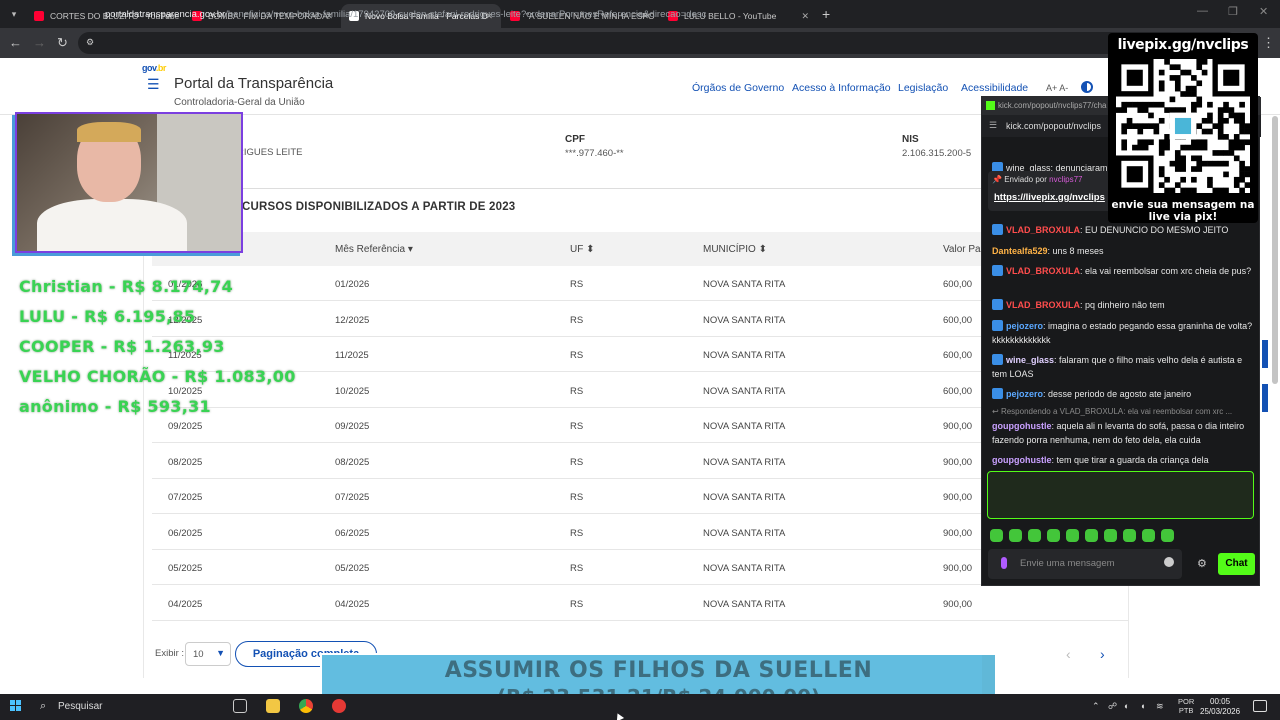 The width and height of the screenshot is (1280, 720). Describe the element at coordinates (1202, 11) in the screenshot. I see `minimize-icon: —` at that location.